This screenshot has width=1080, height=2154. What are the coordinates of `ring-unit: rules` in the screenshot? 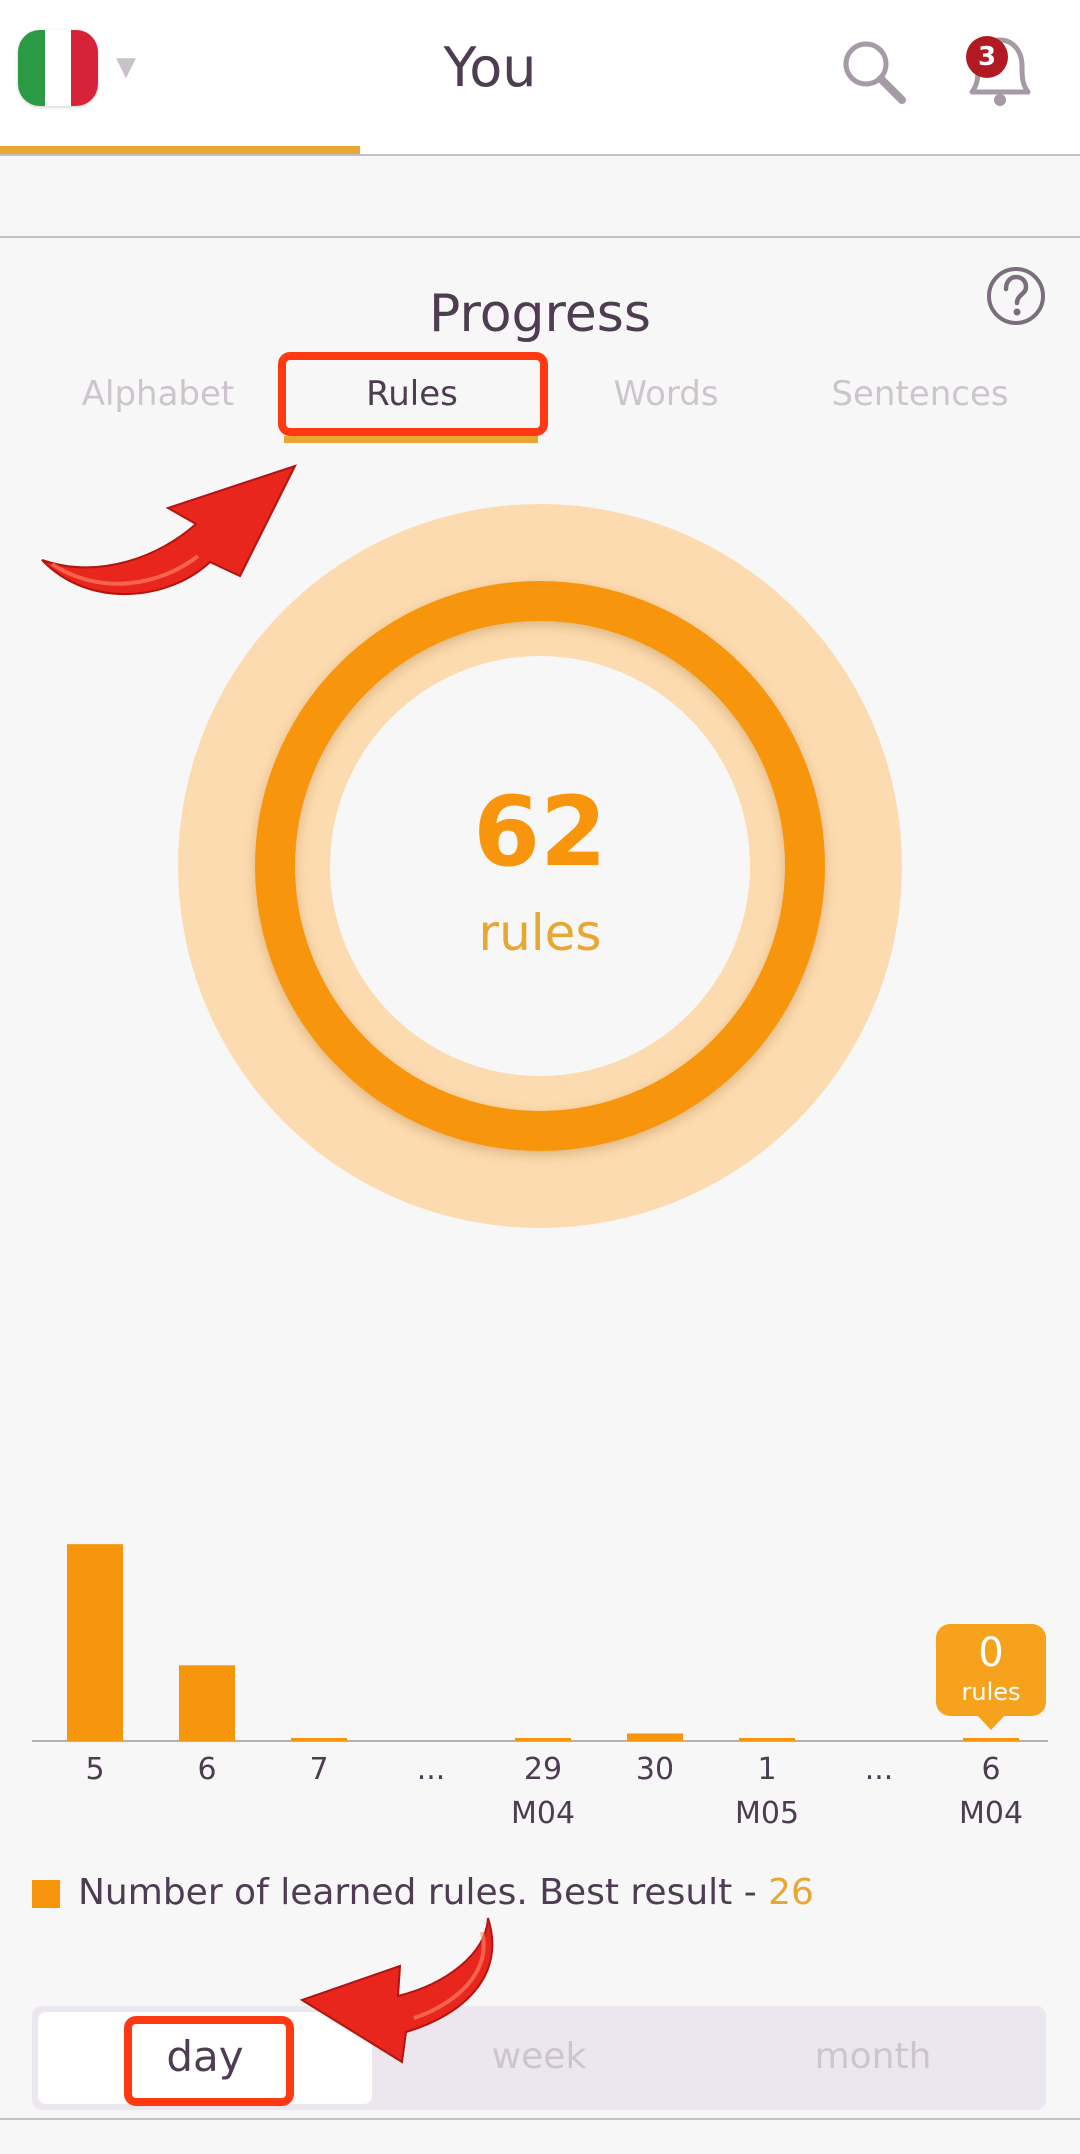 It's located at (540, 933).